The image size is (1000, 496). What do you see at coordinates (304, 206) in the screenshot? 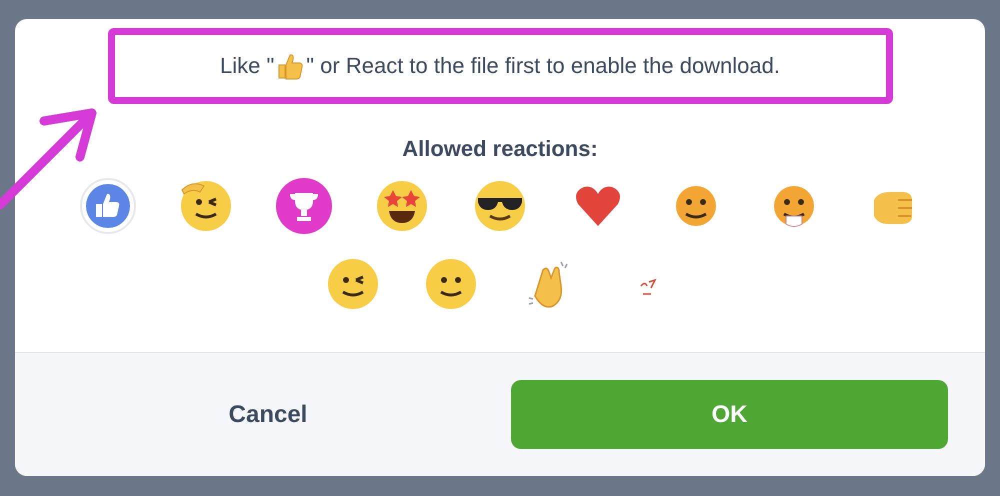
I see `trophy-icon` at bounding box center [304, 206].